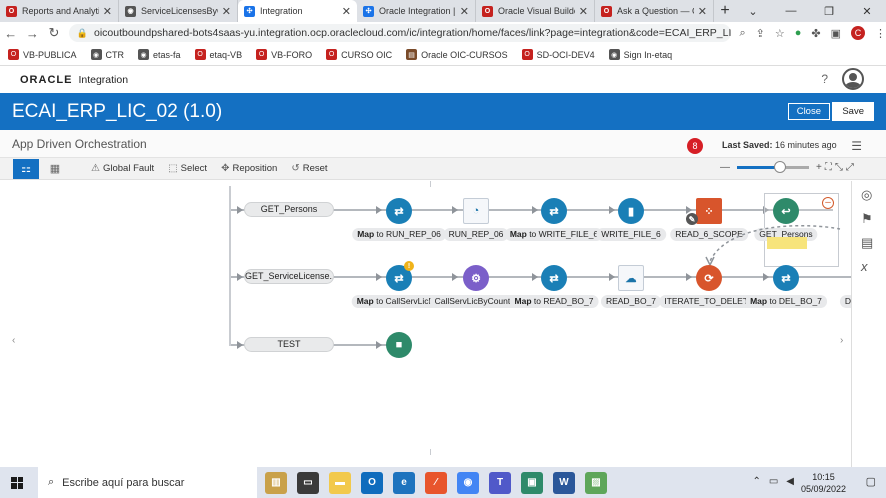 Image resolution: width=886 pixels, height=498 pixels. Describe the element at coordinates (695, 146) in the screenshot. I see `error-count-badge: 8` at that location.